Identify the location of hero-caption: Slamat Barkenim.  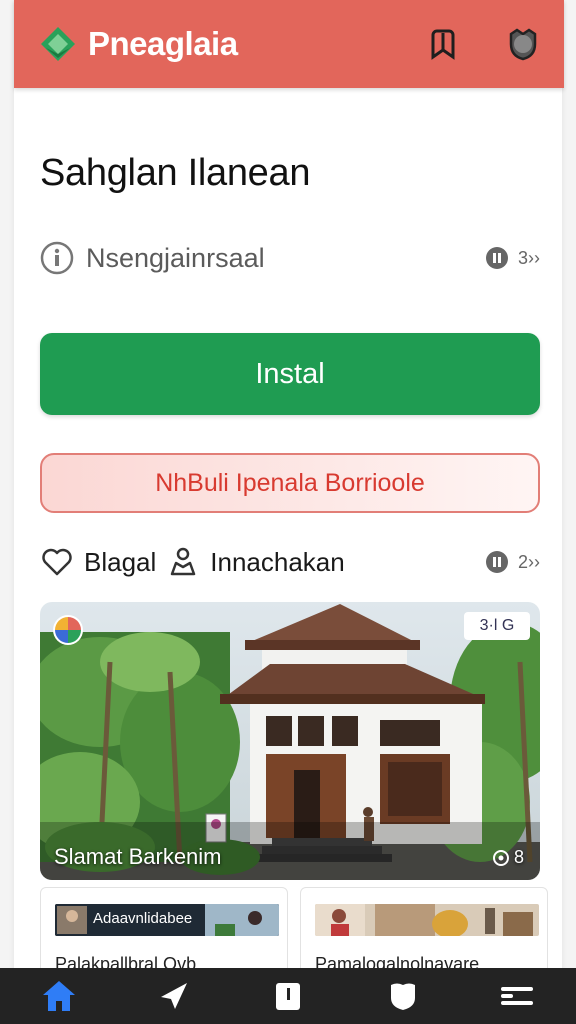
(138, 856).